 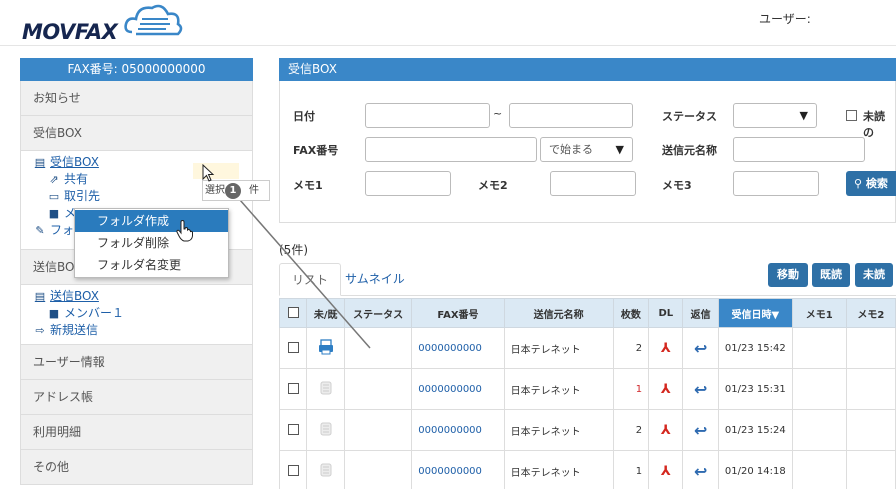 I want to click on sender-name-input, so click(x=799, y=149).